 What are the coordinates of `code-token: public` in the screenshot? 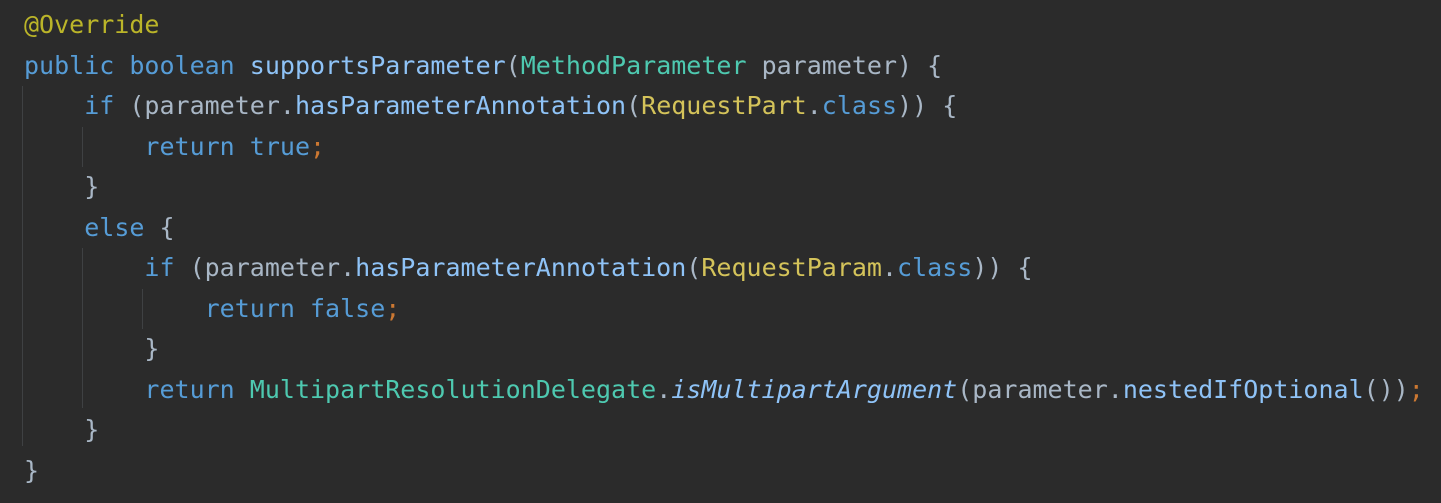 It's located at (69, 65).